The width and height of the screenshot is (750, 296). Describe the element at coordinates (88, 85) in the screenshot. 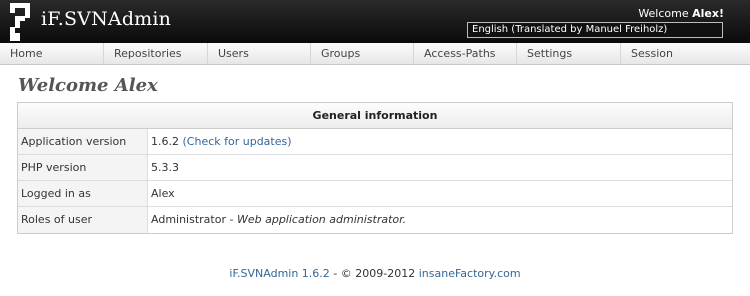

I see `page-title: Welcome Alex` at that location.